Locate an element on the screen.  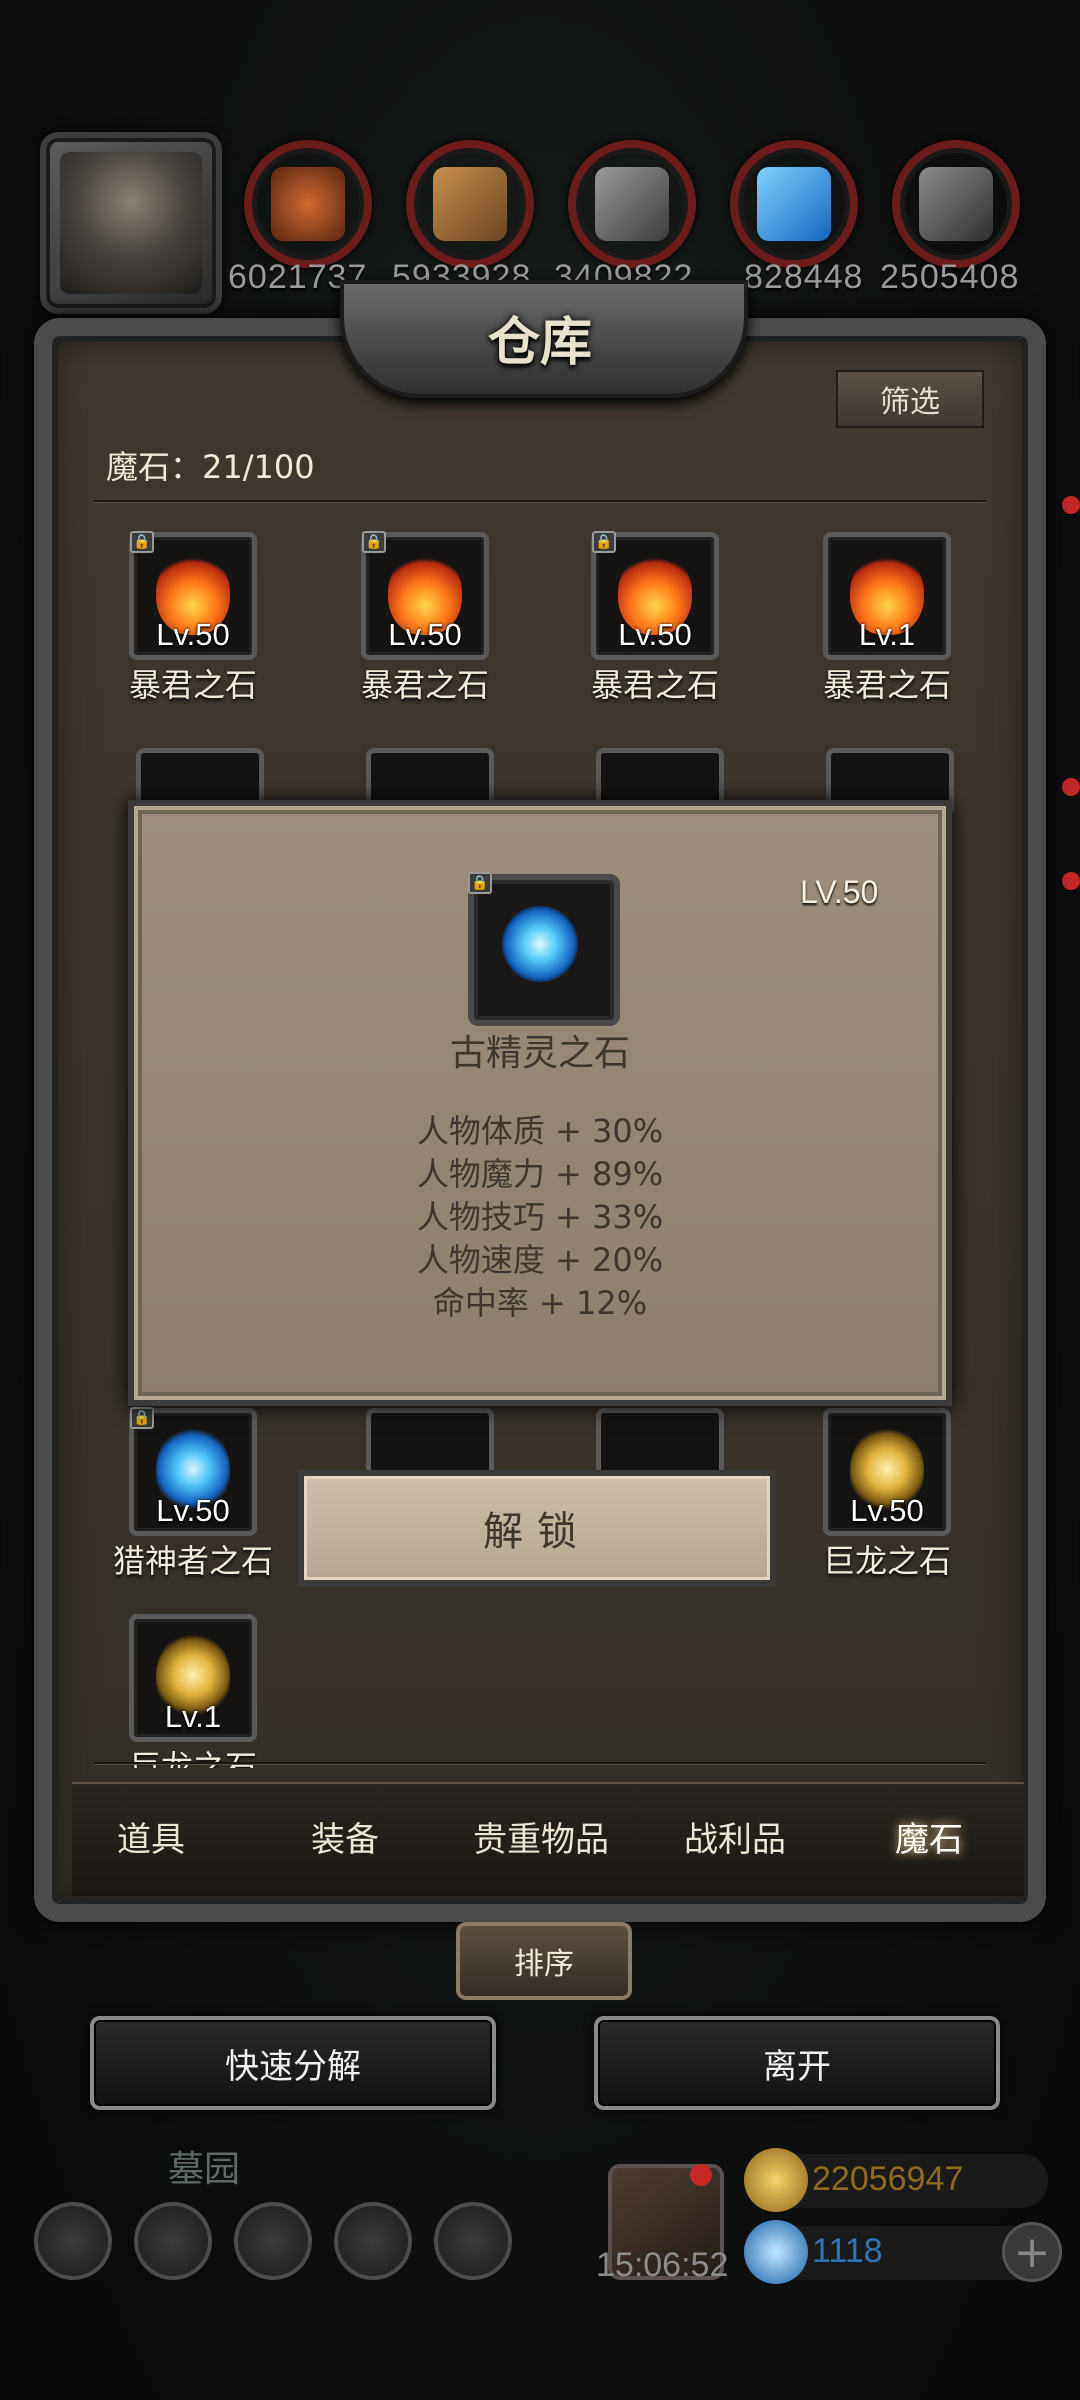
tooltip-stat: 人物体质 + 30% is located at coordinates (540, 1131).